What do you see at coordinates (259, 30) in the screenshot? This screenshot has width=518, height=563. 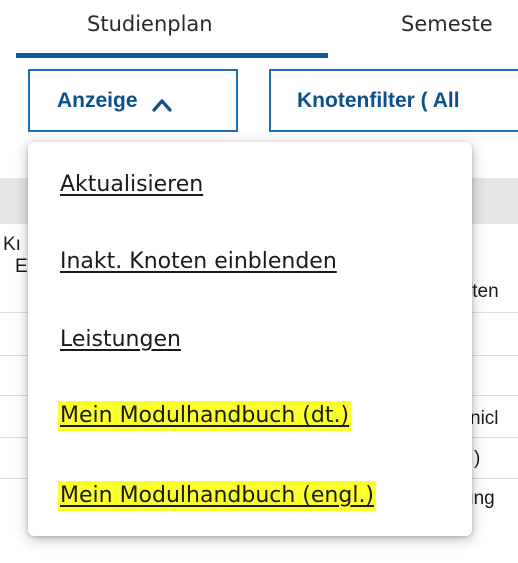 I see `tab-bar: Studienplan Semeste` at bounding box center [259, 30].